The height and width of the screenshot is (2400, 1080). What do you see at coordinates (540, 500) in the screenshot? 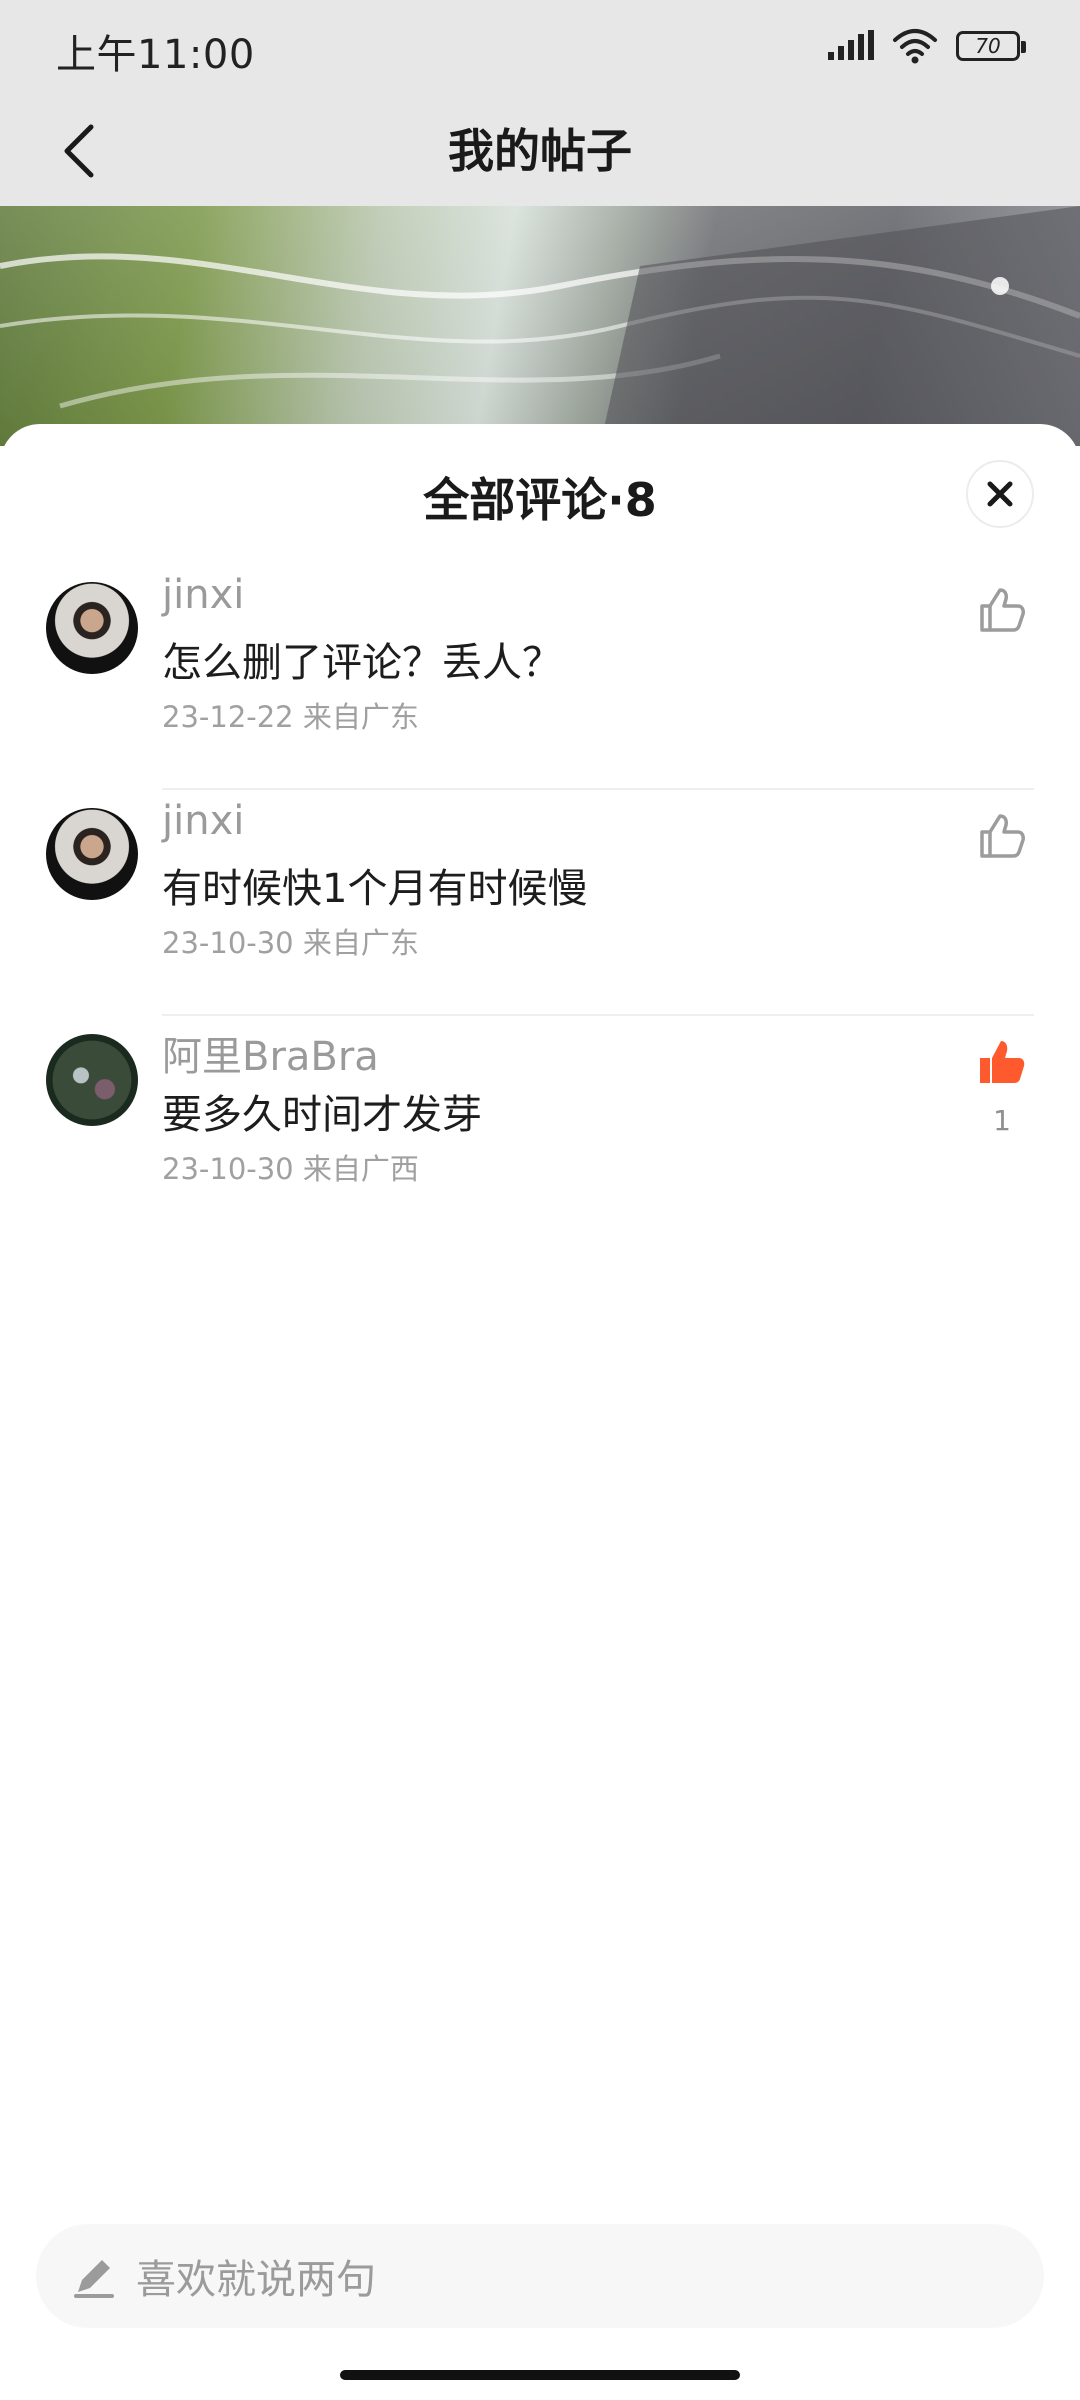
I see `sheet-title: 全部评论·8` at bounding box center [540, 500].